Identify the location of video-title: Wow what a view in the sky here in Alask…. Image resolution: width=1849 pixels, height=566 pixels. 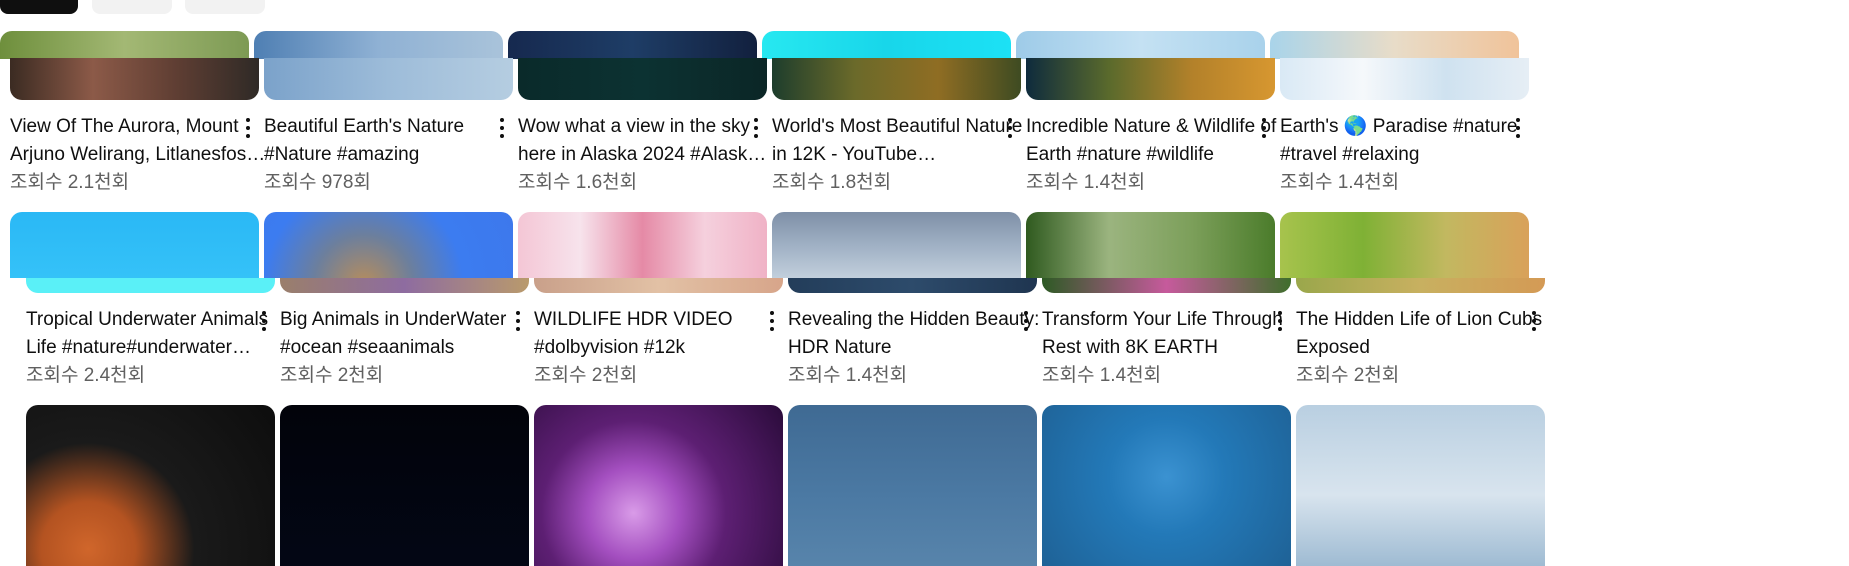
(650, 141).